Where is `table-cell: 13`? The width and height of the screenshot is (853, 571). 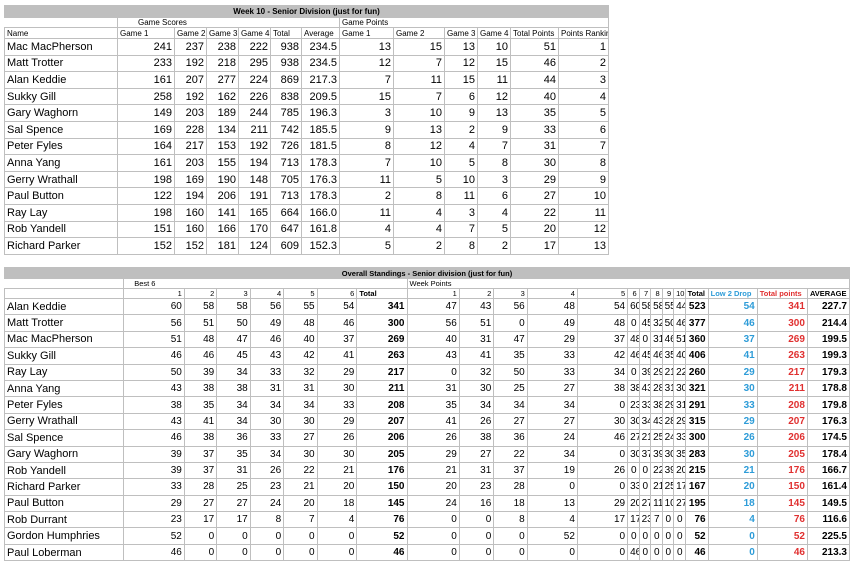
table-cell: 13 is located at coordinates (494, 113).